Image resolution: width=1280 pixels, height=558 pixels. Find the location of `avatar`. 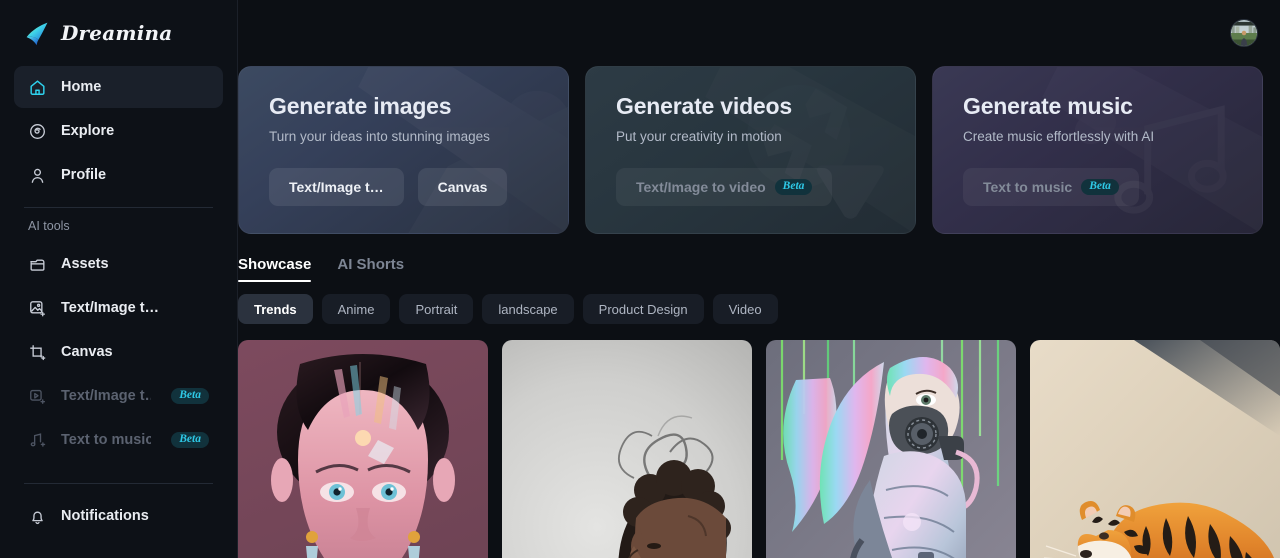

avatar is located at coordinates (1244, 33).